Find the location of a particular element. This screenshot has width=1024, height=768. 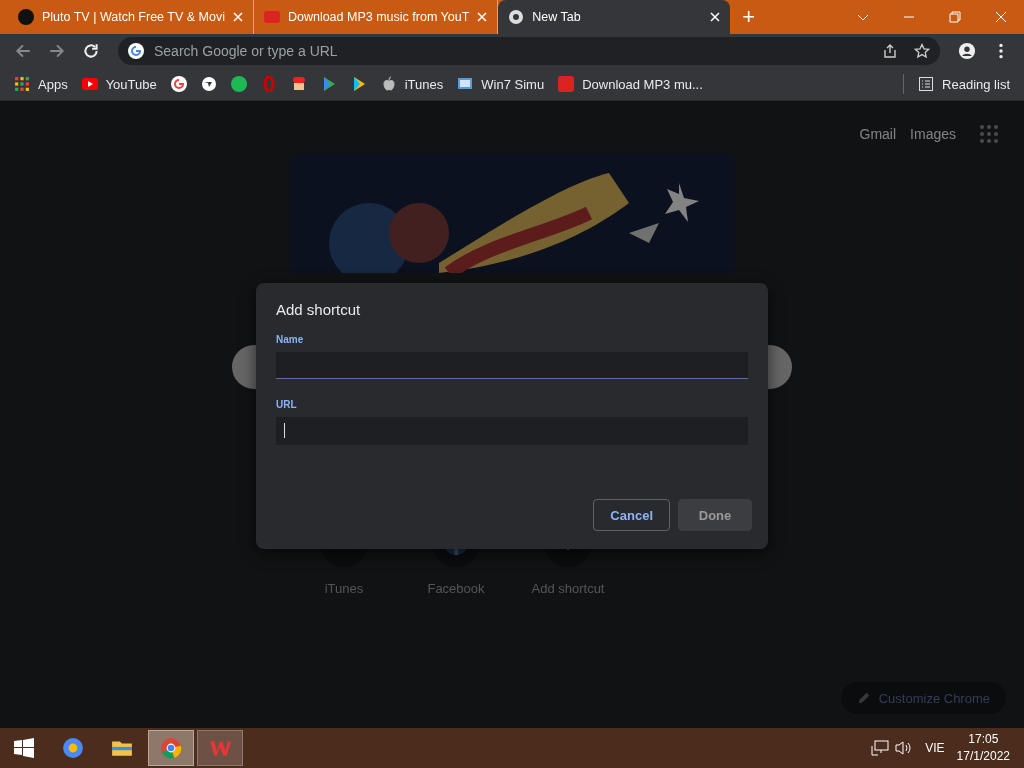

header-link: Gmail is located at coordinates (878, 134).